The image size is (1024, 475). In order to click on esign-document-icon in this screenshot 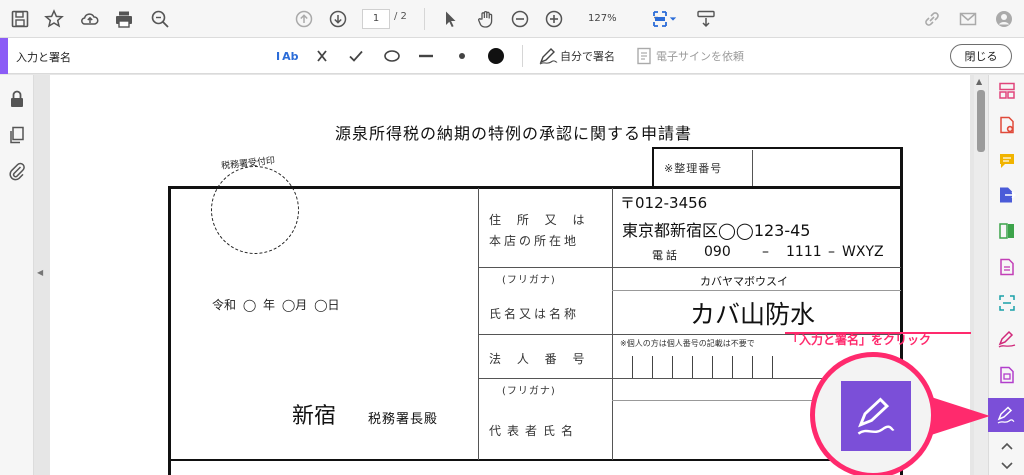, I will do `click(644, 56)`.